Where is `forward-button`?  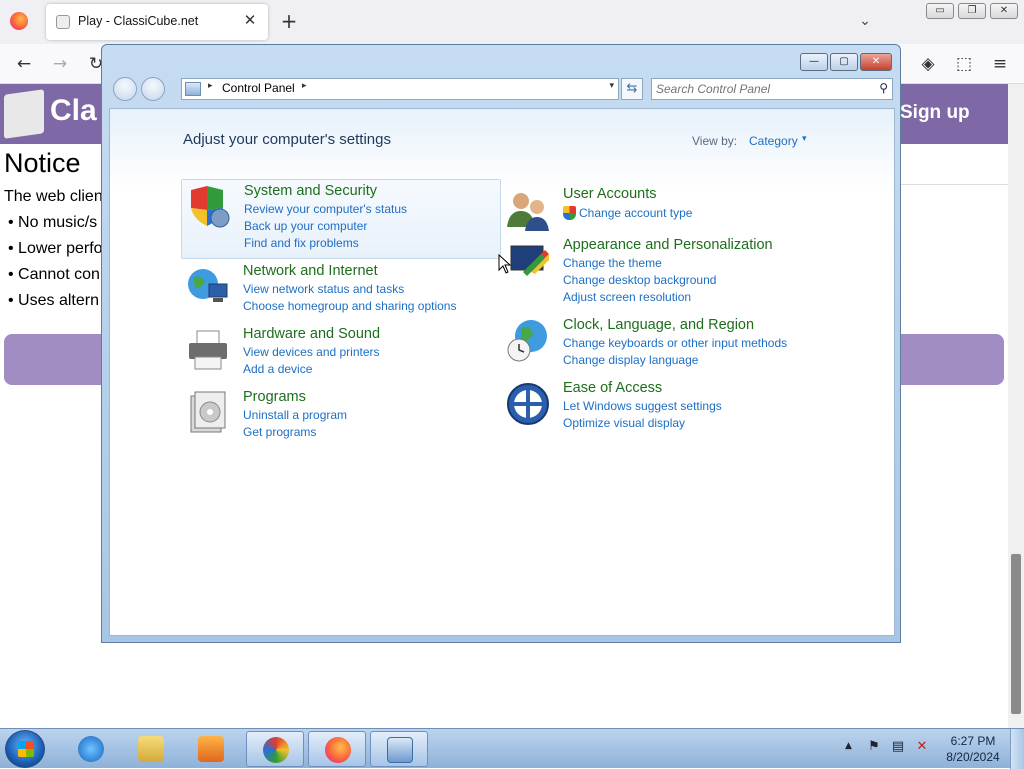 forward-button is located at coordinates (153, 89).